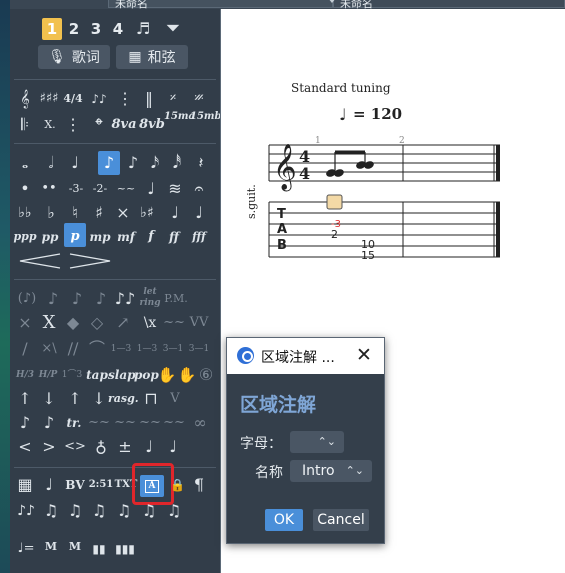 This screenshot has width=565, height=573. What do you see at coordinates (25, 375) in the screenshot?
I see `hammer-icon: H/3` at bounding box center [25, 375].